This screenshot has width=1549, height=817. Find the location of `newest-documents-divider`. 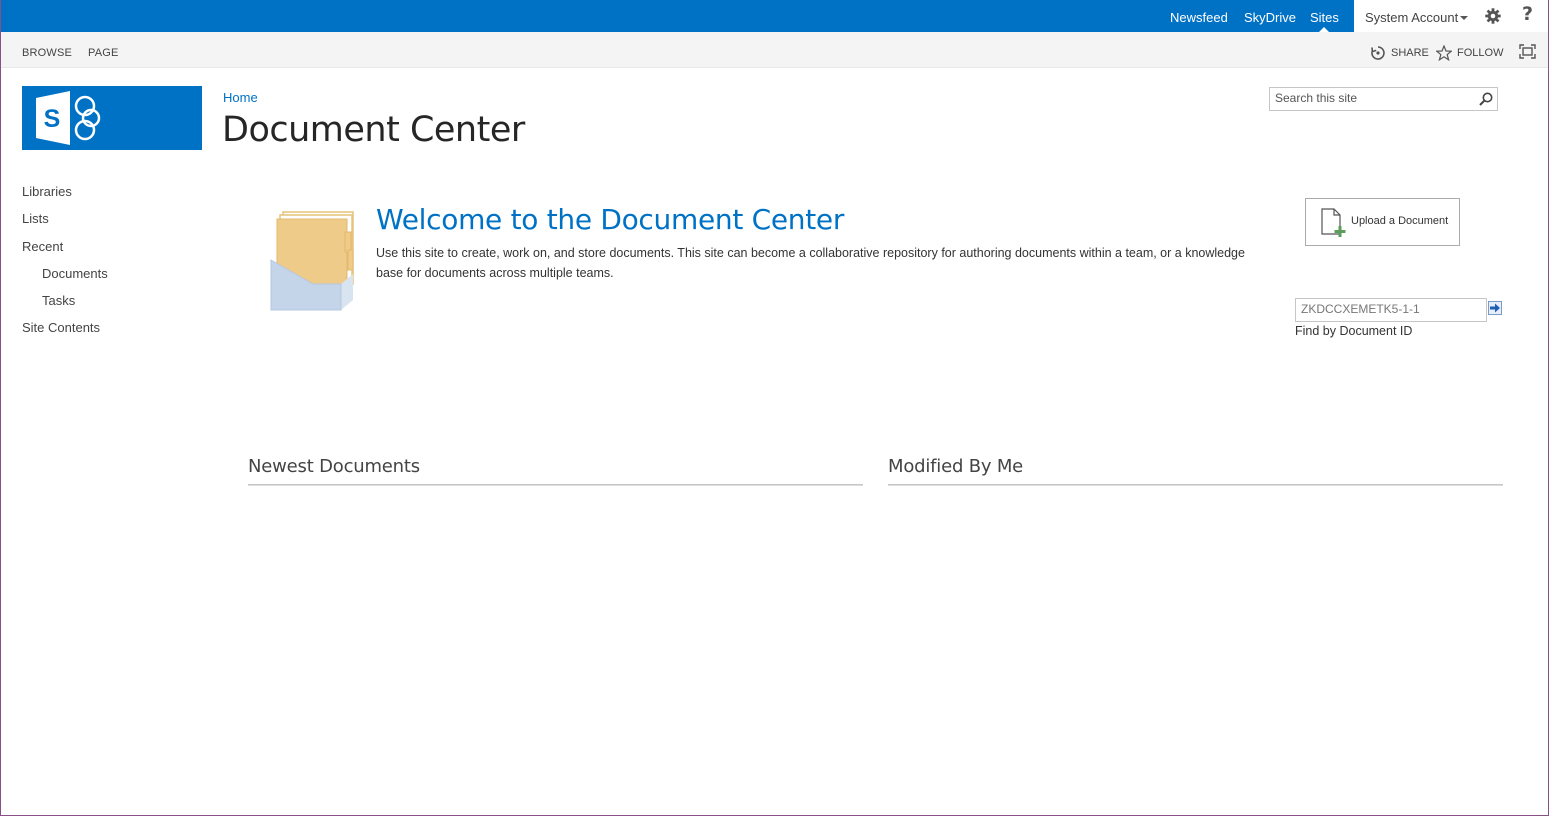

newest-documents-divider is located at coordinates (555, 485).